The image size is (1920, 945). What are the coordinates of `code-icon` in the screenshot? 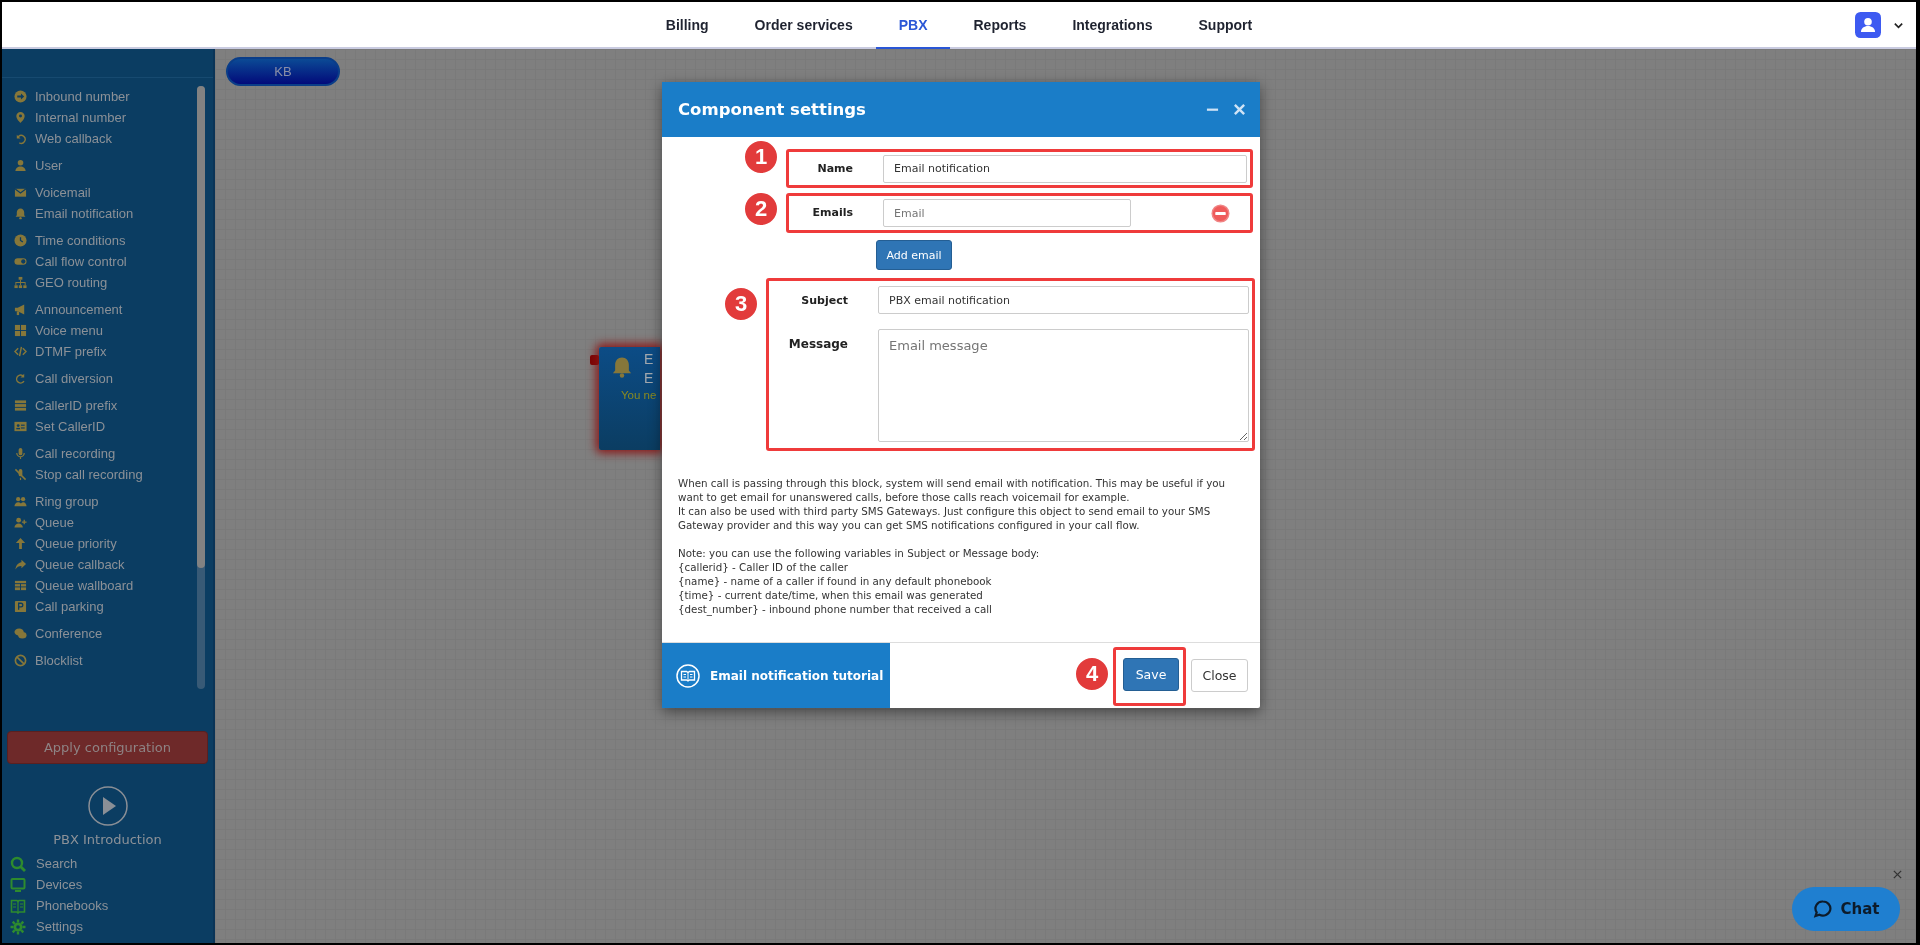 It's located at (20, 351).